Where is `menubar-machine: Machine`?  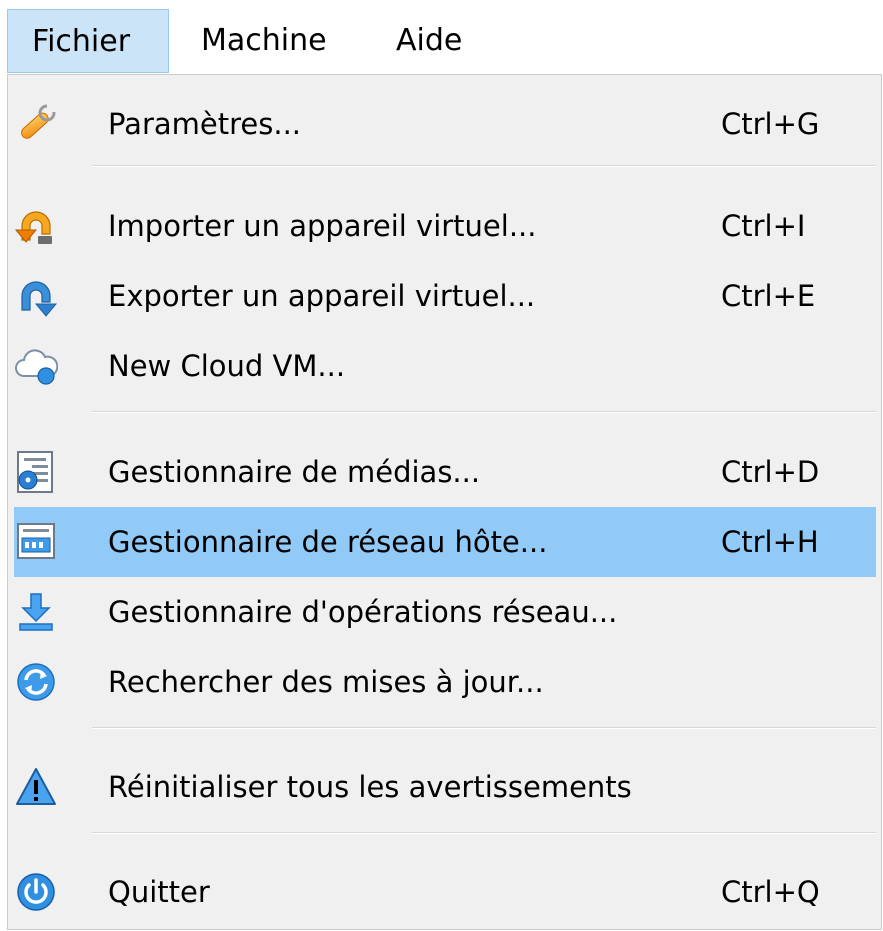
menubar-machine: Machine is located at coordinates (264, 41).